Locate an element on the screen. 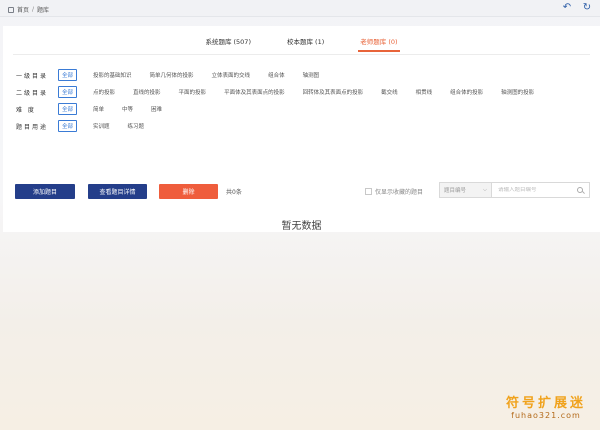 The image size is (600, 430). filter-label: 题目用途 is located at coordinates (32, 127).